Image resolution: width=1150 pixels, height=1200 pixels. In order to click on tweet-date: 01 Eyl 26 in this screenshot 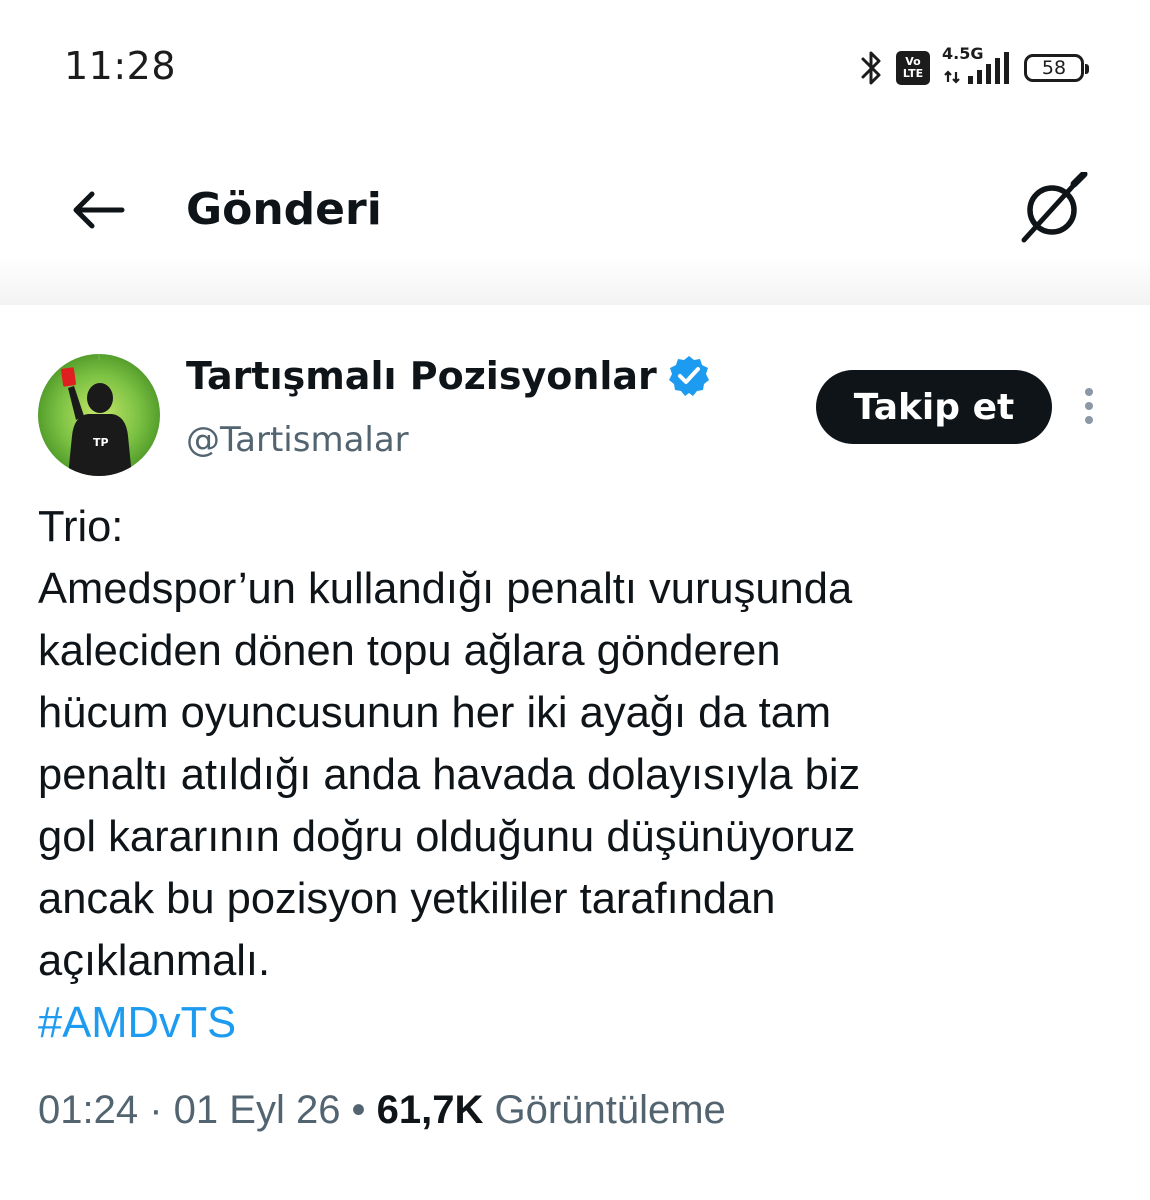, I will do `click(257, 1110)`.